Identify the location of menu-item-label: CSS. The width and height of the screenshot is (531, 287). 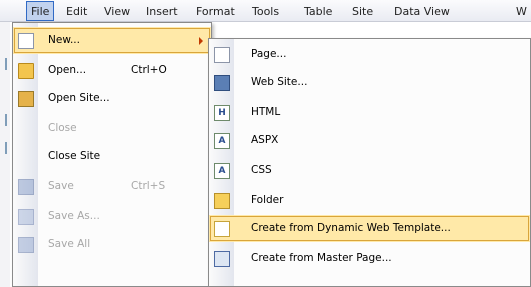
(261, 170).